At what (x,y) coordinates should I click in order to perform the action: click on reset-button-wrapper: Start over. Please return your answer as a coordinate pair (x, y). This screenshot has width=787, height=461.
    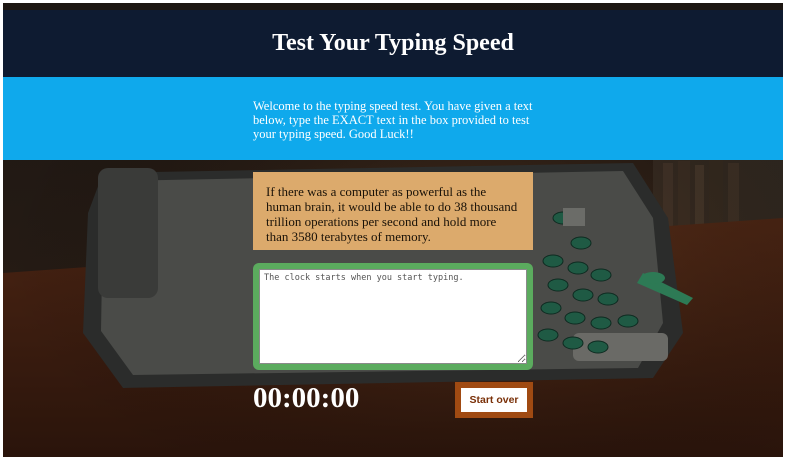
    Looking at the image, I should click on (494, 400).